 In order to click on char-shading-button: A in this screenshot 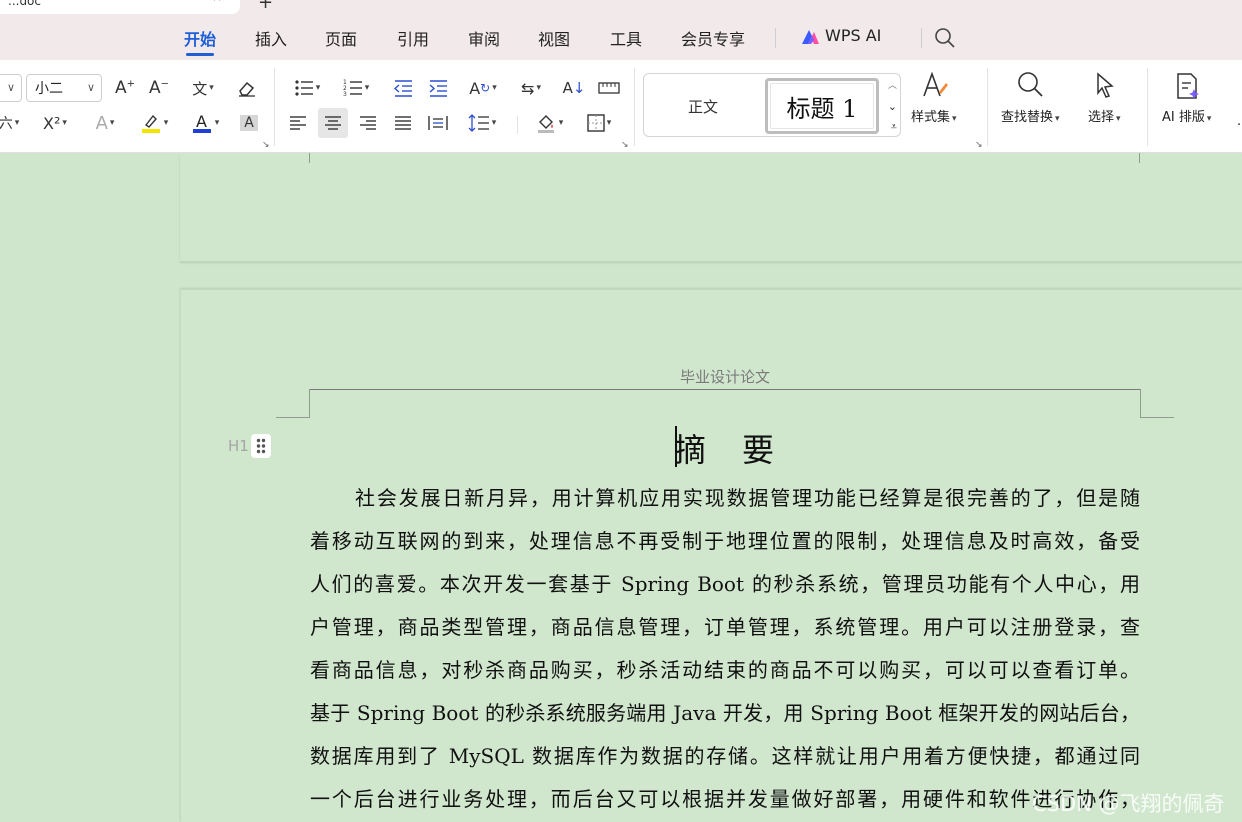, I will do `click(249, 123)`.